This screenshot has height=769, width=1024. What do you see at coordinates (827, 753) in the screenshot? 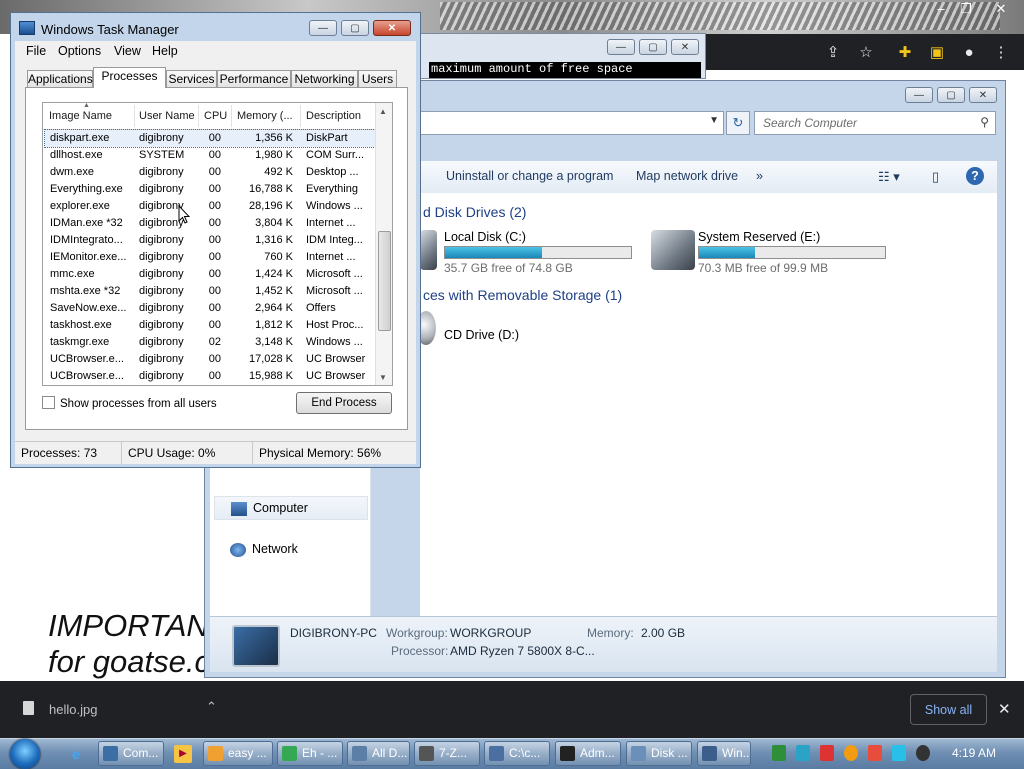
I see `tray-antivirus-icon` at bounding box center [827, 753].